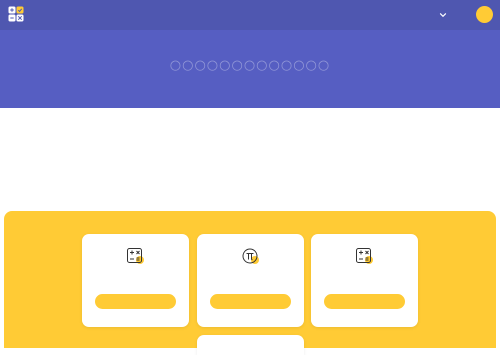 The width and height of the screenshot is (500, 355). I want to click on hero-title: ○○○○○○○○○○○○○, so click(250, 65).